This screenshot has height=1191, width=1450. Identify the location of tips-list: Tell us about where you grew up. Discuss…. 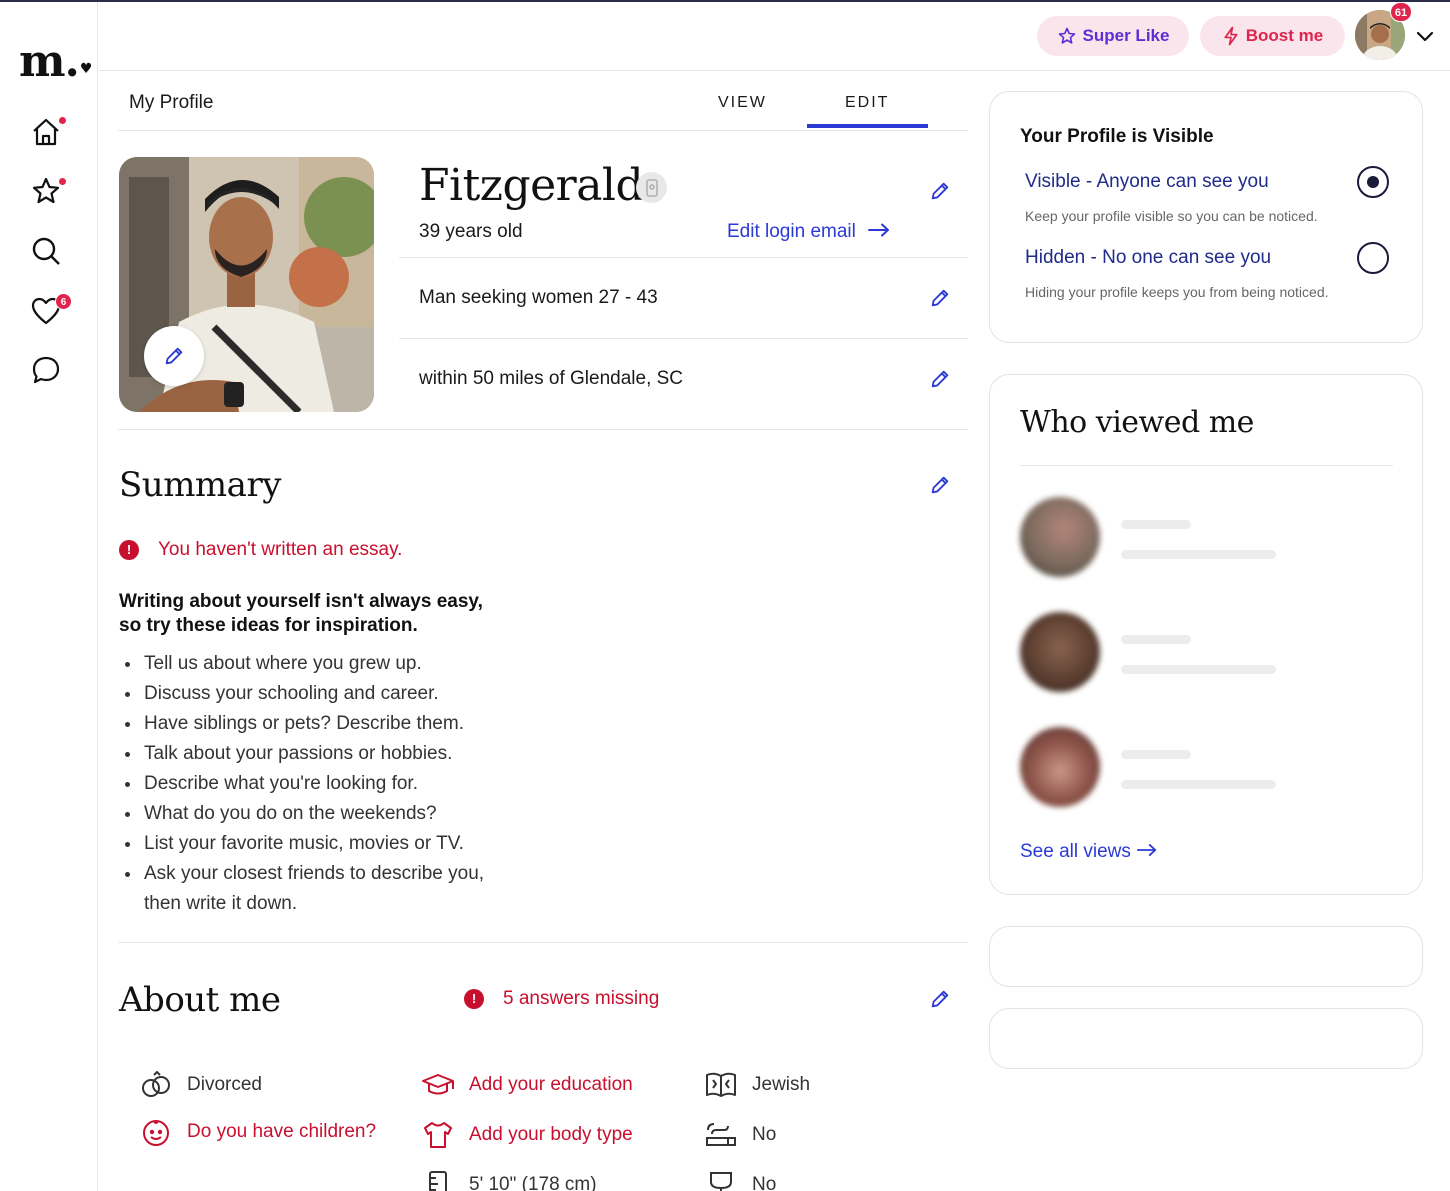
(334, 784).